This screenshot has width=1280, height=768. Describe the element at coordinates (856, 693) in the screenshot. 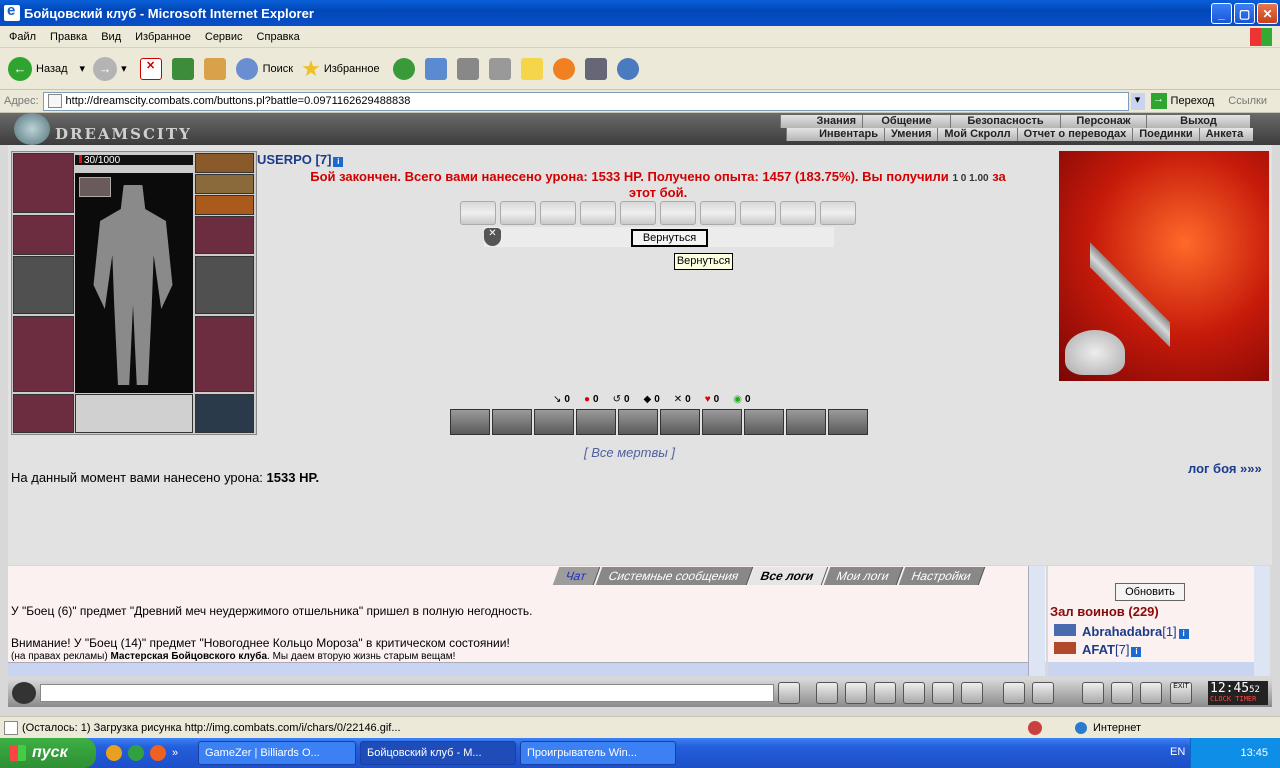

I see `filter-icon` at that location.